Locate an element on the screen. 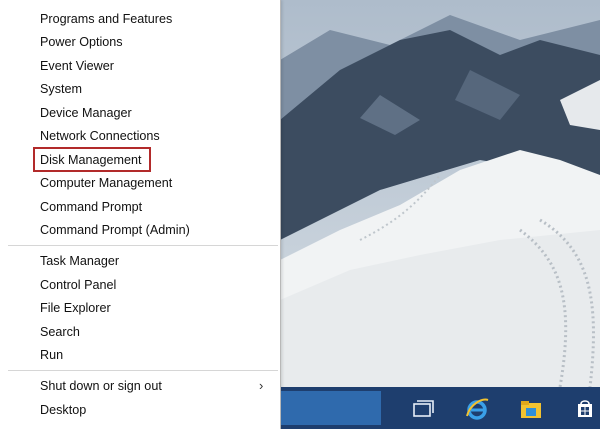 The width and height of the screenshot is (600, 429). taskbar is located at coordinates (440, 408).